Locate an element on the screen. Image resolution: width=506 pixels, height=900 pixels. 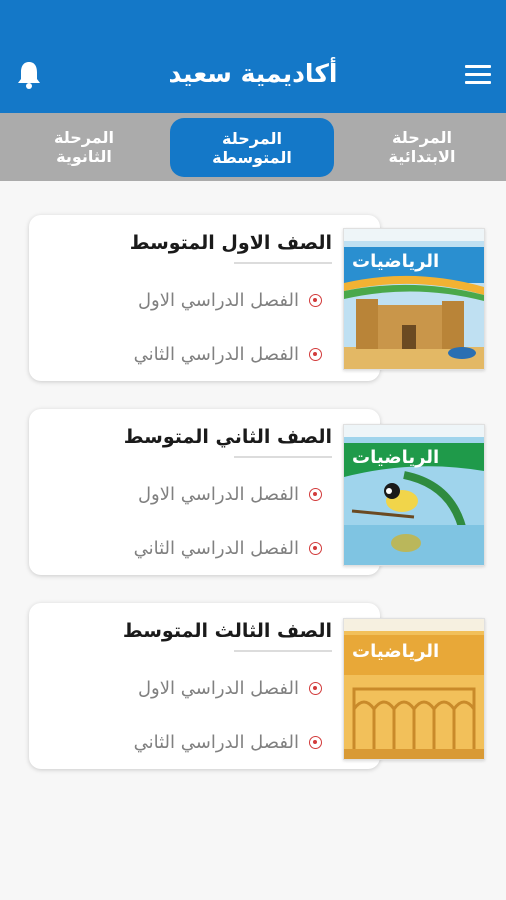
book-cover-grade-2: الرياضيات is located at coordinates (414, 495).